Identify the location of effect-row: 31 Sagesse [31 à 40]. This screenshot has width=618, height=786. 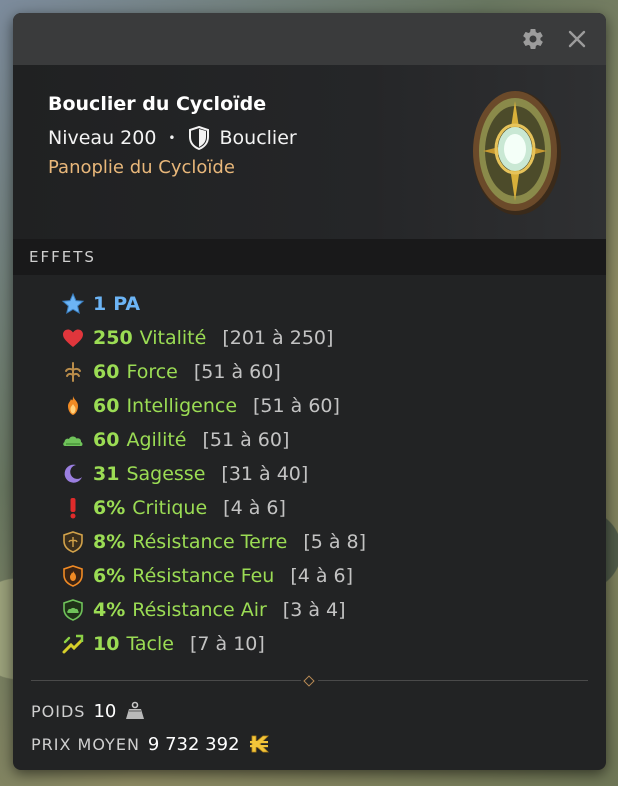
(333, 474).